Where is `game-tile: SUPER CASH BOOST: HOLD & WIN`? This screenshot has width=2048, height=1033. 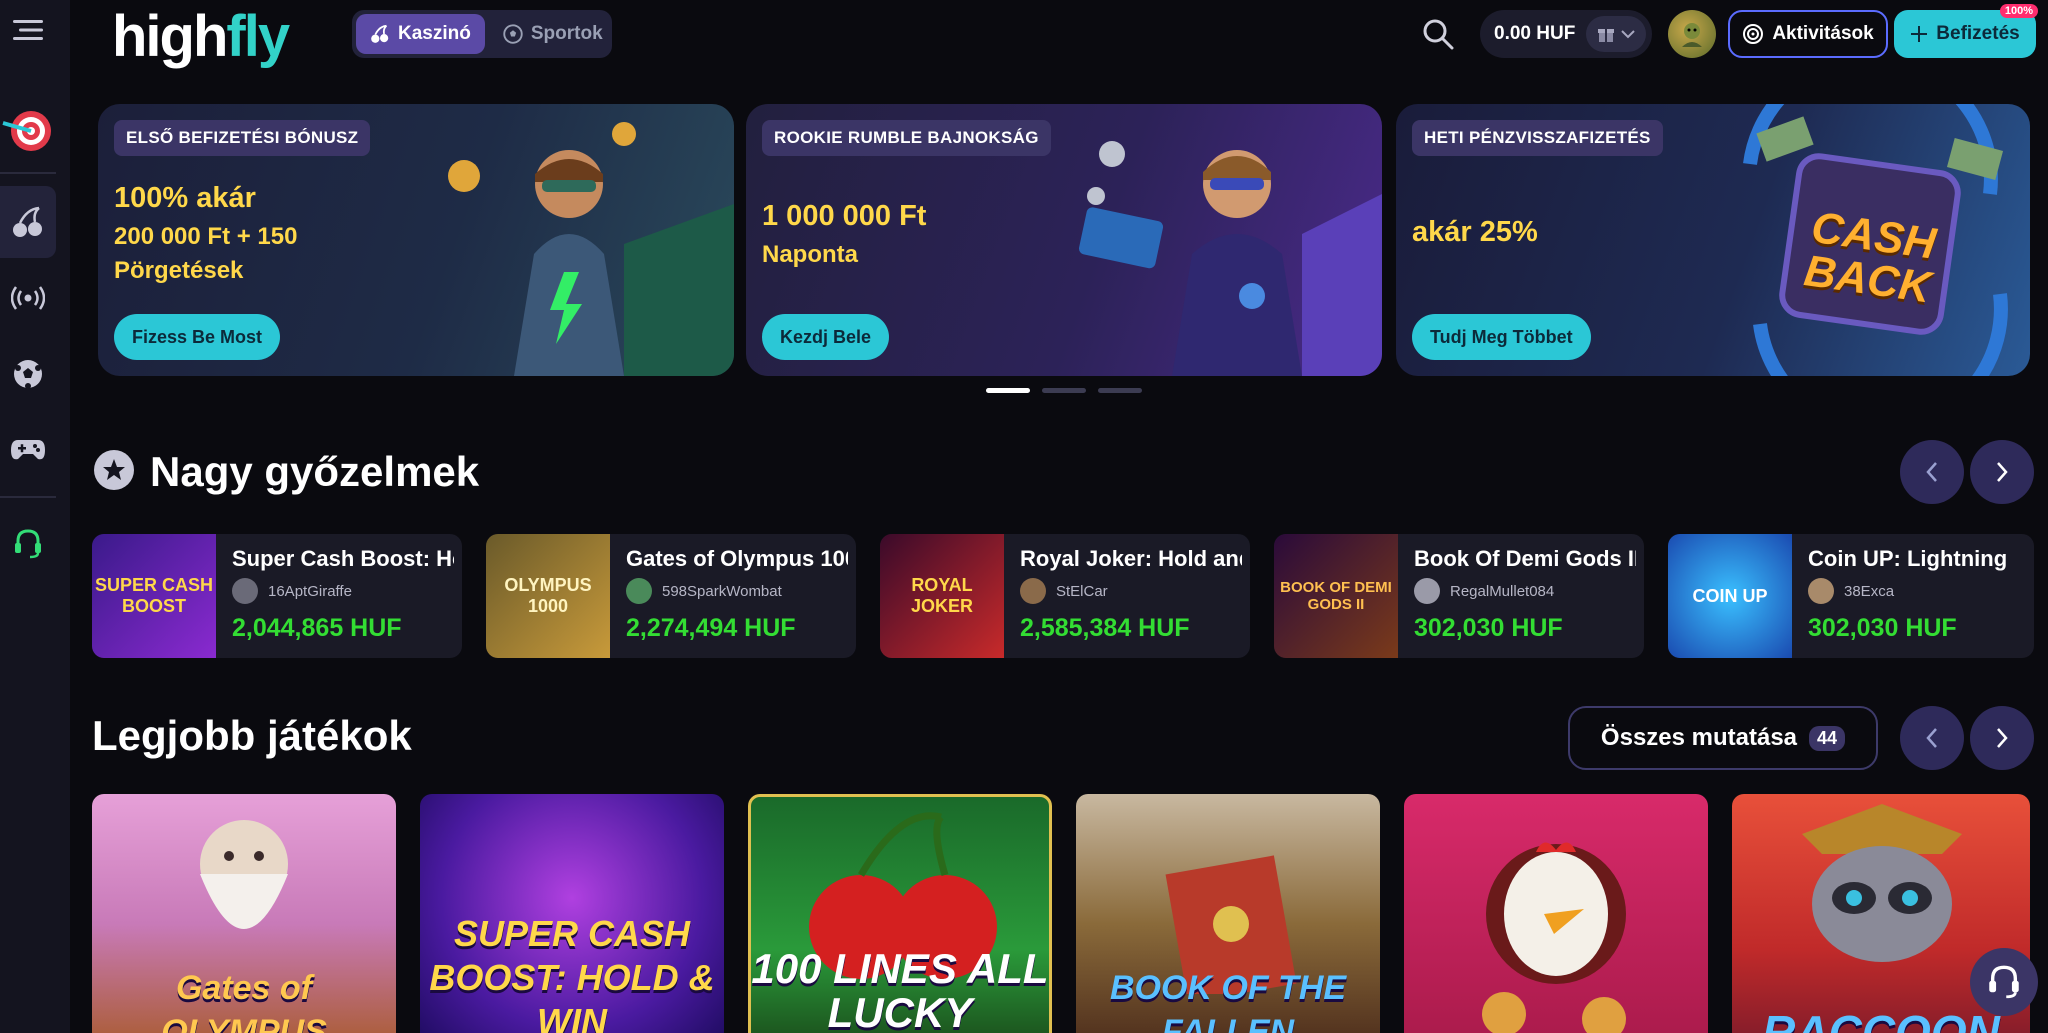 game-tile: SUPER CASH BOOST: HOLD & WIN is located at coordinates (572, 913).